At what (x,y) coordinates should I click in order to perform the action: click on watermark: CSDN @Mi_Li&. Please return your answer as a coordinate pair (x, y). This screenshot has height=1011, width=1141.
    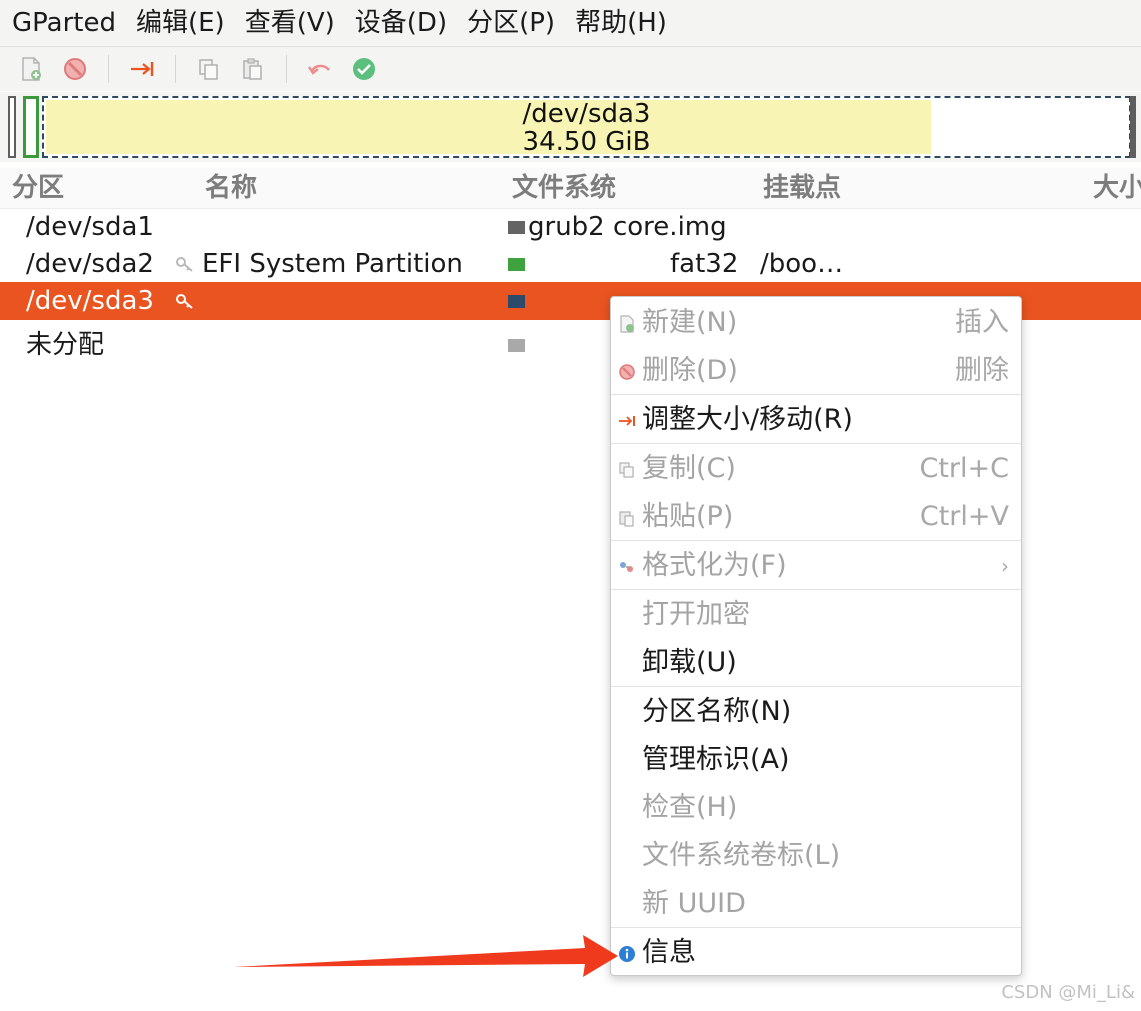
    Looking at the image, I should click on (1068, 992).